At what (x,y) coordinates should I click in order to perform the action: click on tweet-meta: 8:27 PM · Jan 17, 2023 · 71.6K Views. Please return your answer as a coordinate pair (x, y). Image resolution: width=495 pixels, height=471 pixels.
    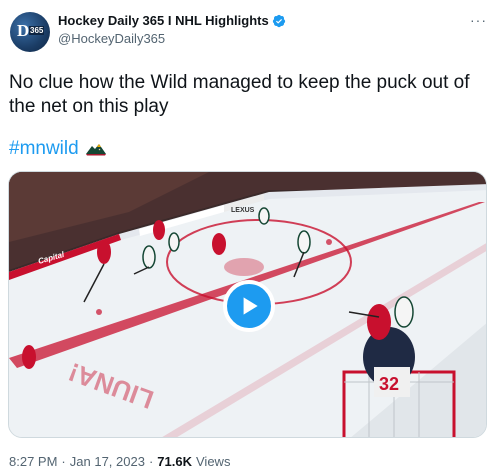
    Looking at the image, I should click on (119, 461).